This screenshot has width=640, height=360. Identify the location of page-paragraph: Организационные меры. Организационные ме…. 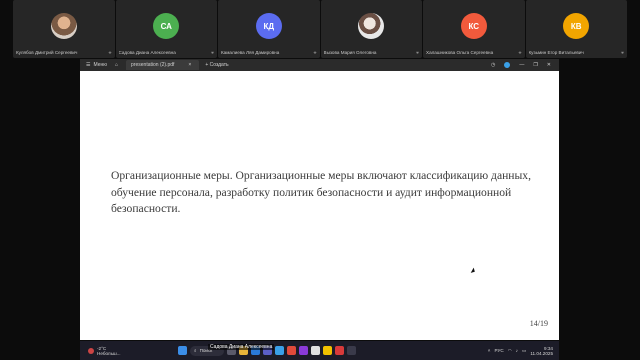
(321, 192).